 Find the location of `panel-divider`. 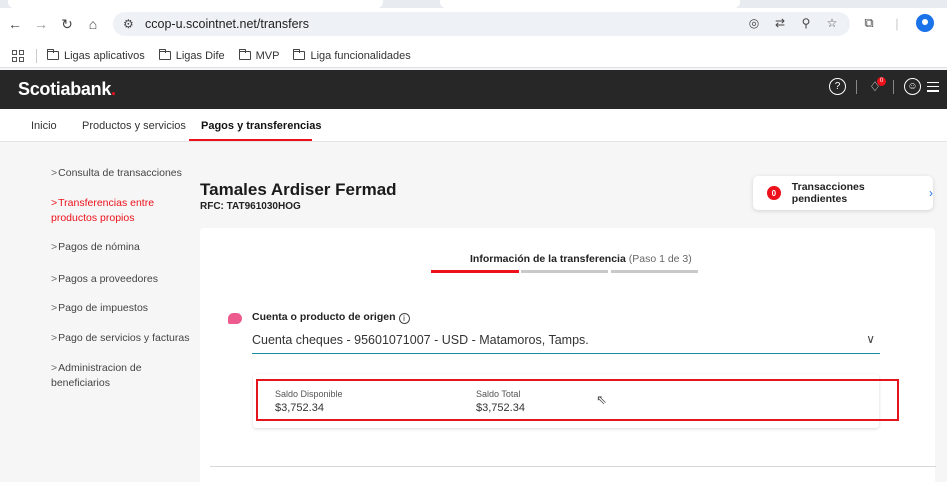

panel-divider is located at coordinates (573, 466).